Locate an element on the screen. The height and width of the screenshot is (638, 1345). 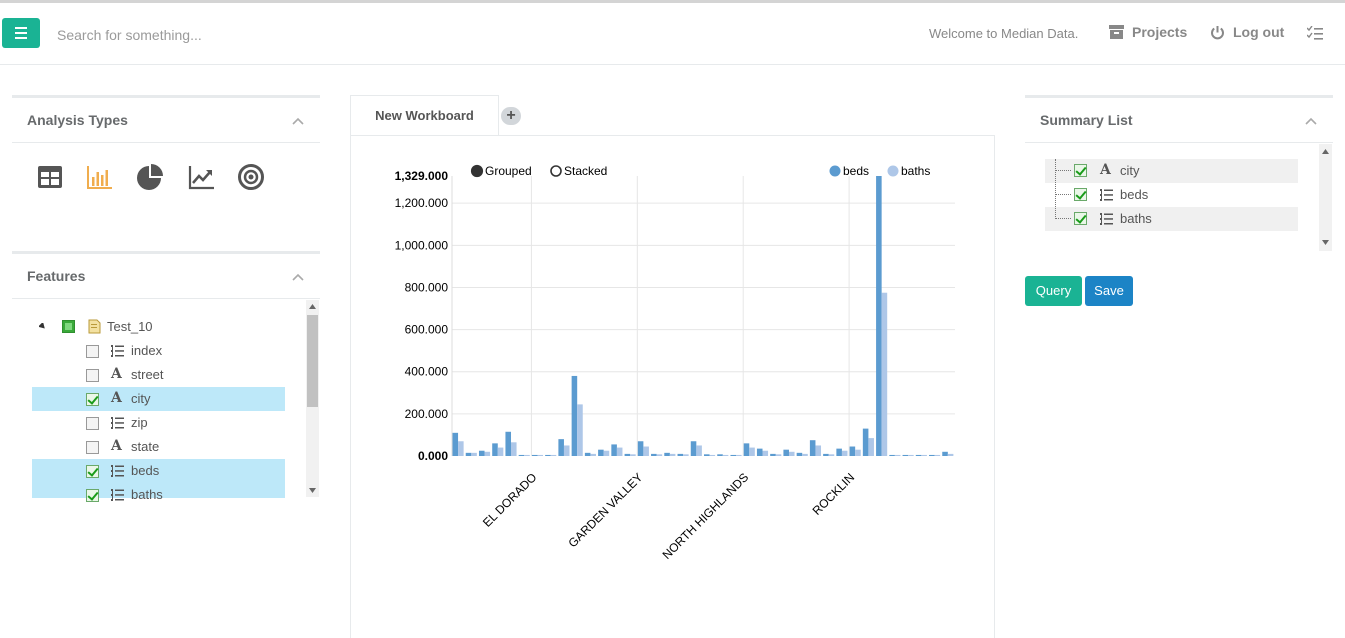
legend-label-baths: baths is located at coordinates (915, 171).